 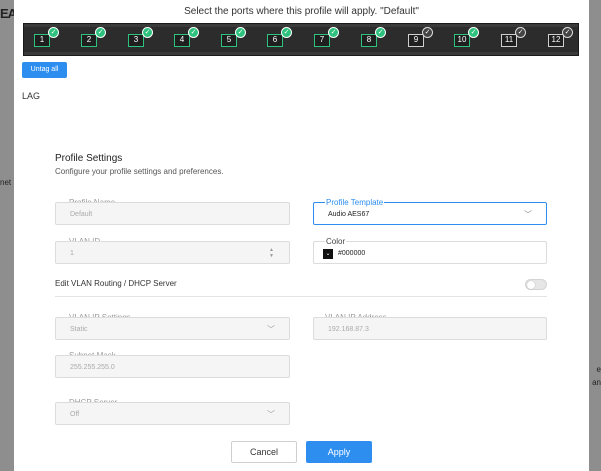 What do you see at coordinates (172, 213) in the screenshot?
I see `profile-name-field: Default` at bounding box center [172, 213].